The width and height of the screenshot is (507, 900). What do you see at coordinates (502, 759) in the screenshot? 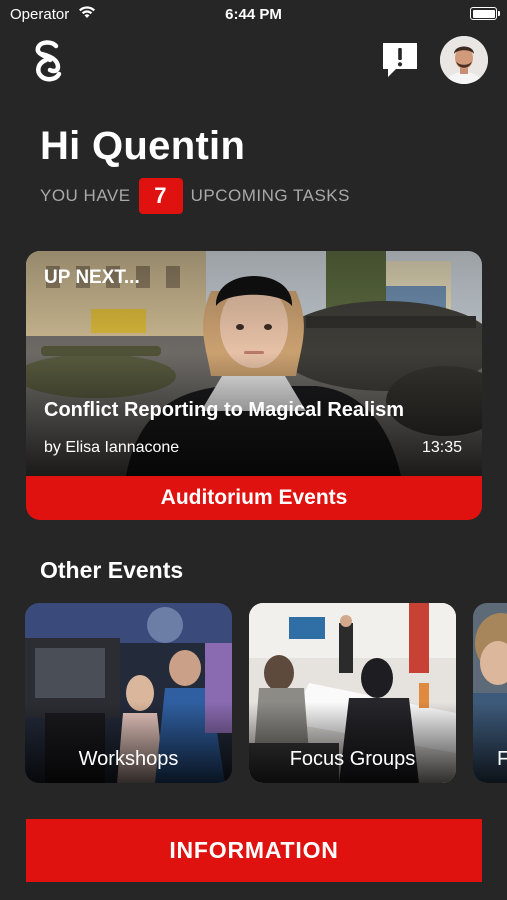
I see `event-label-partial: F` at bounding box center [502, 759].